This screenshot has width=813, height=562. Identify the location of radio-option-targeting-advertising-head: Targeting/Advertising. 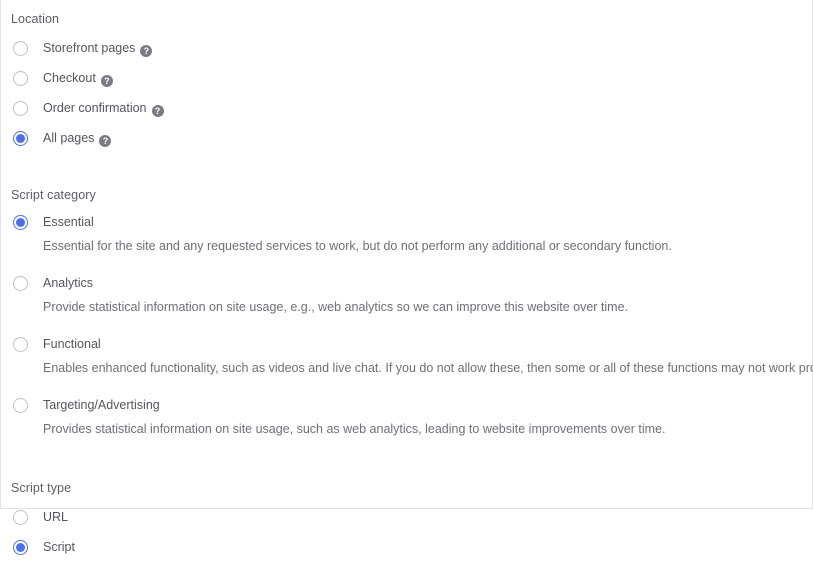
(411, 405).